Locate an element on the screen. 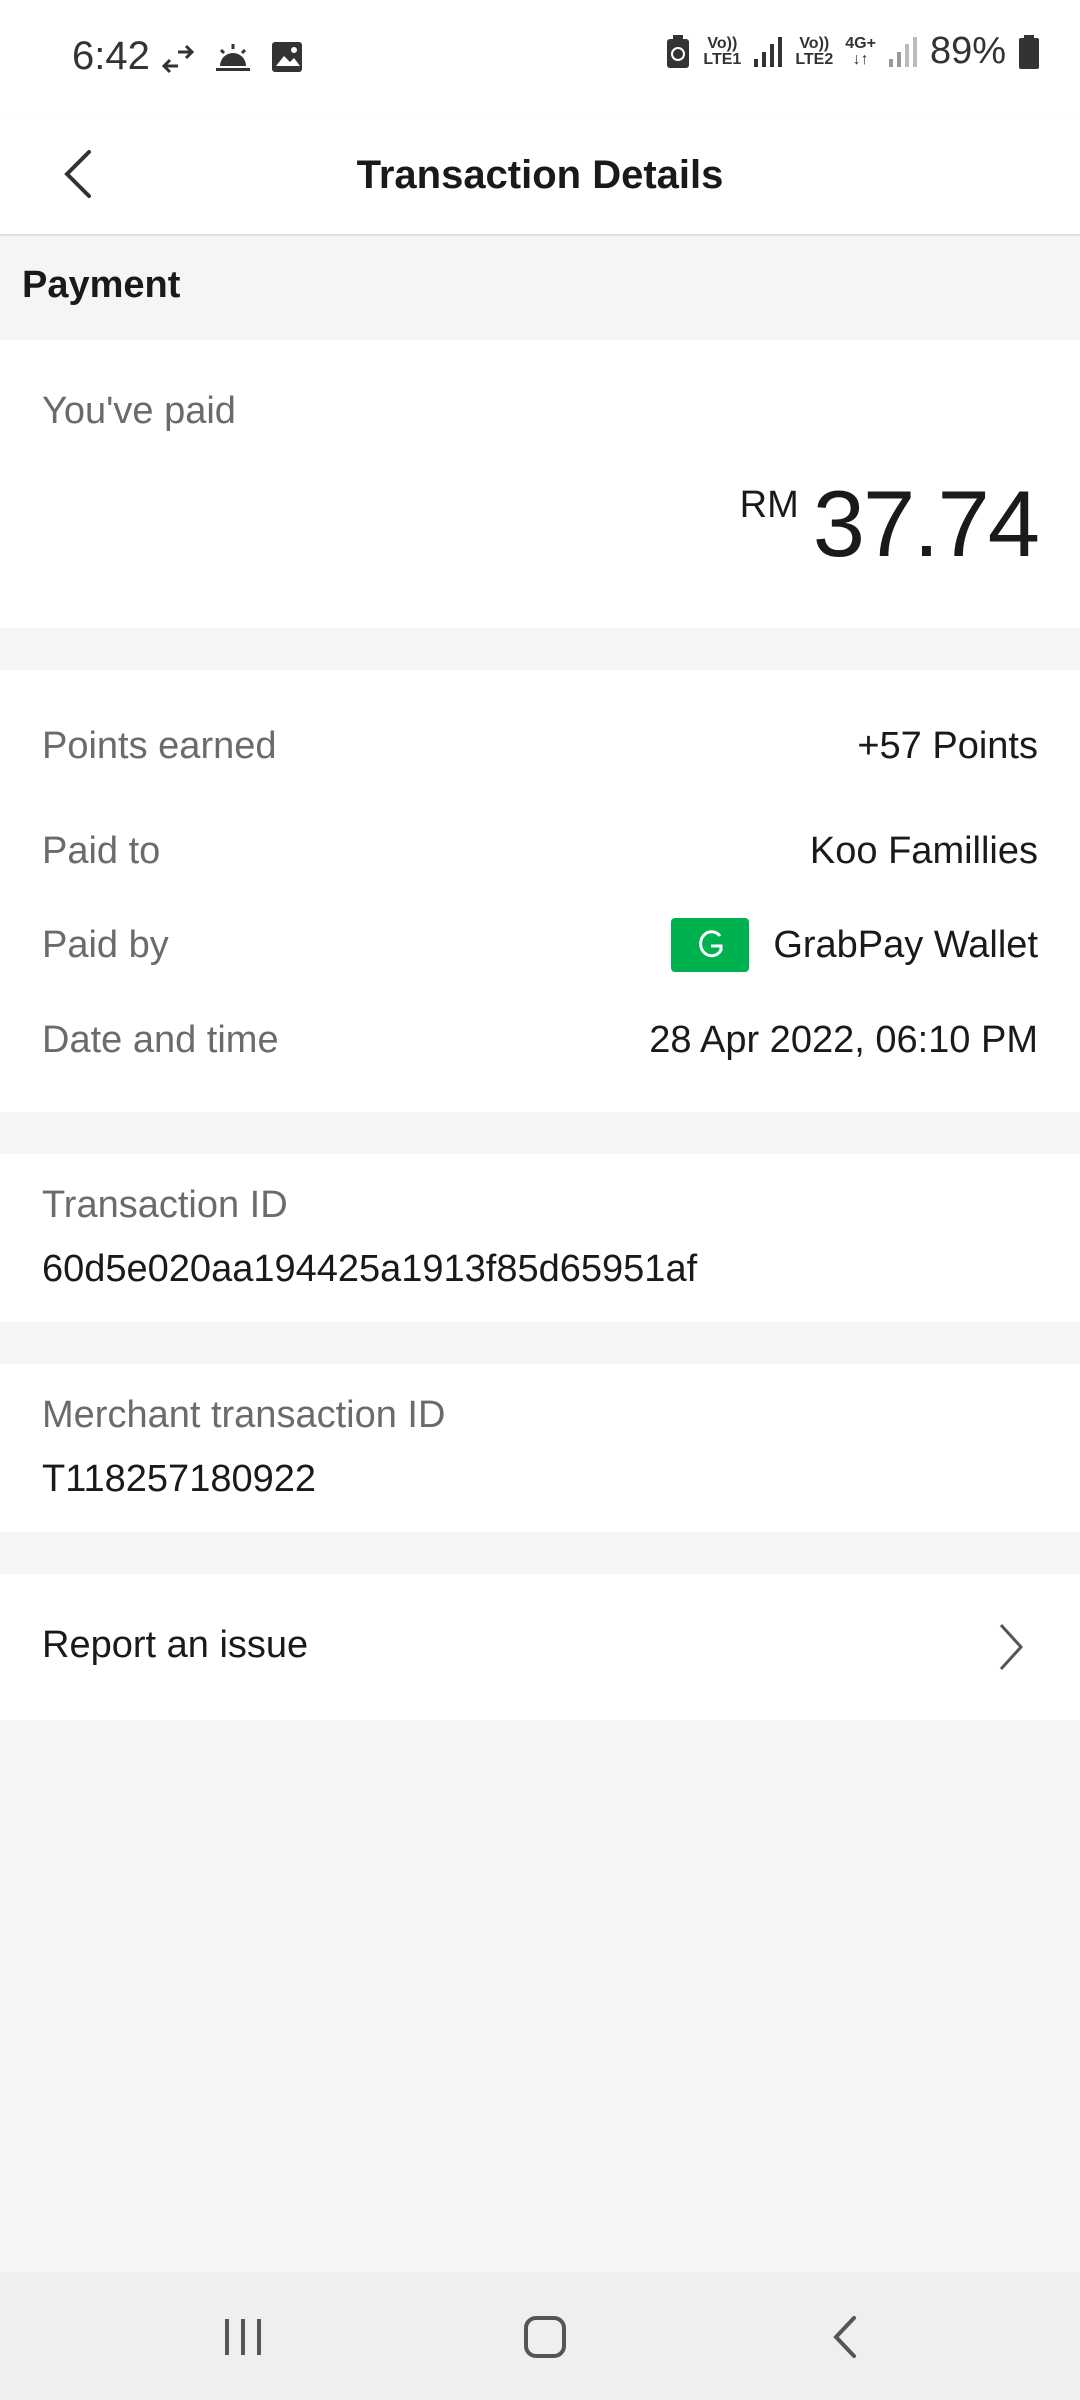 The image size is (1080, 2400). points-row: Points earned +57 Points is located at coordinates (540, 746).